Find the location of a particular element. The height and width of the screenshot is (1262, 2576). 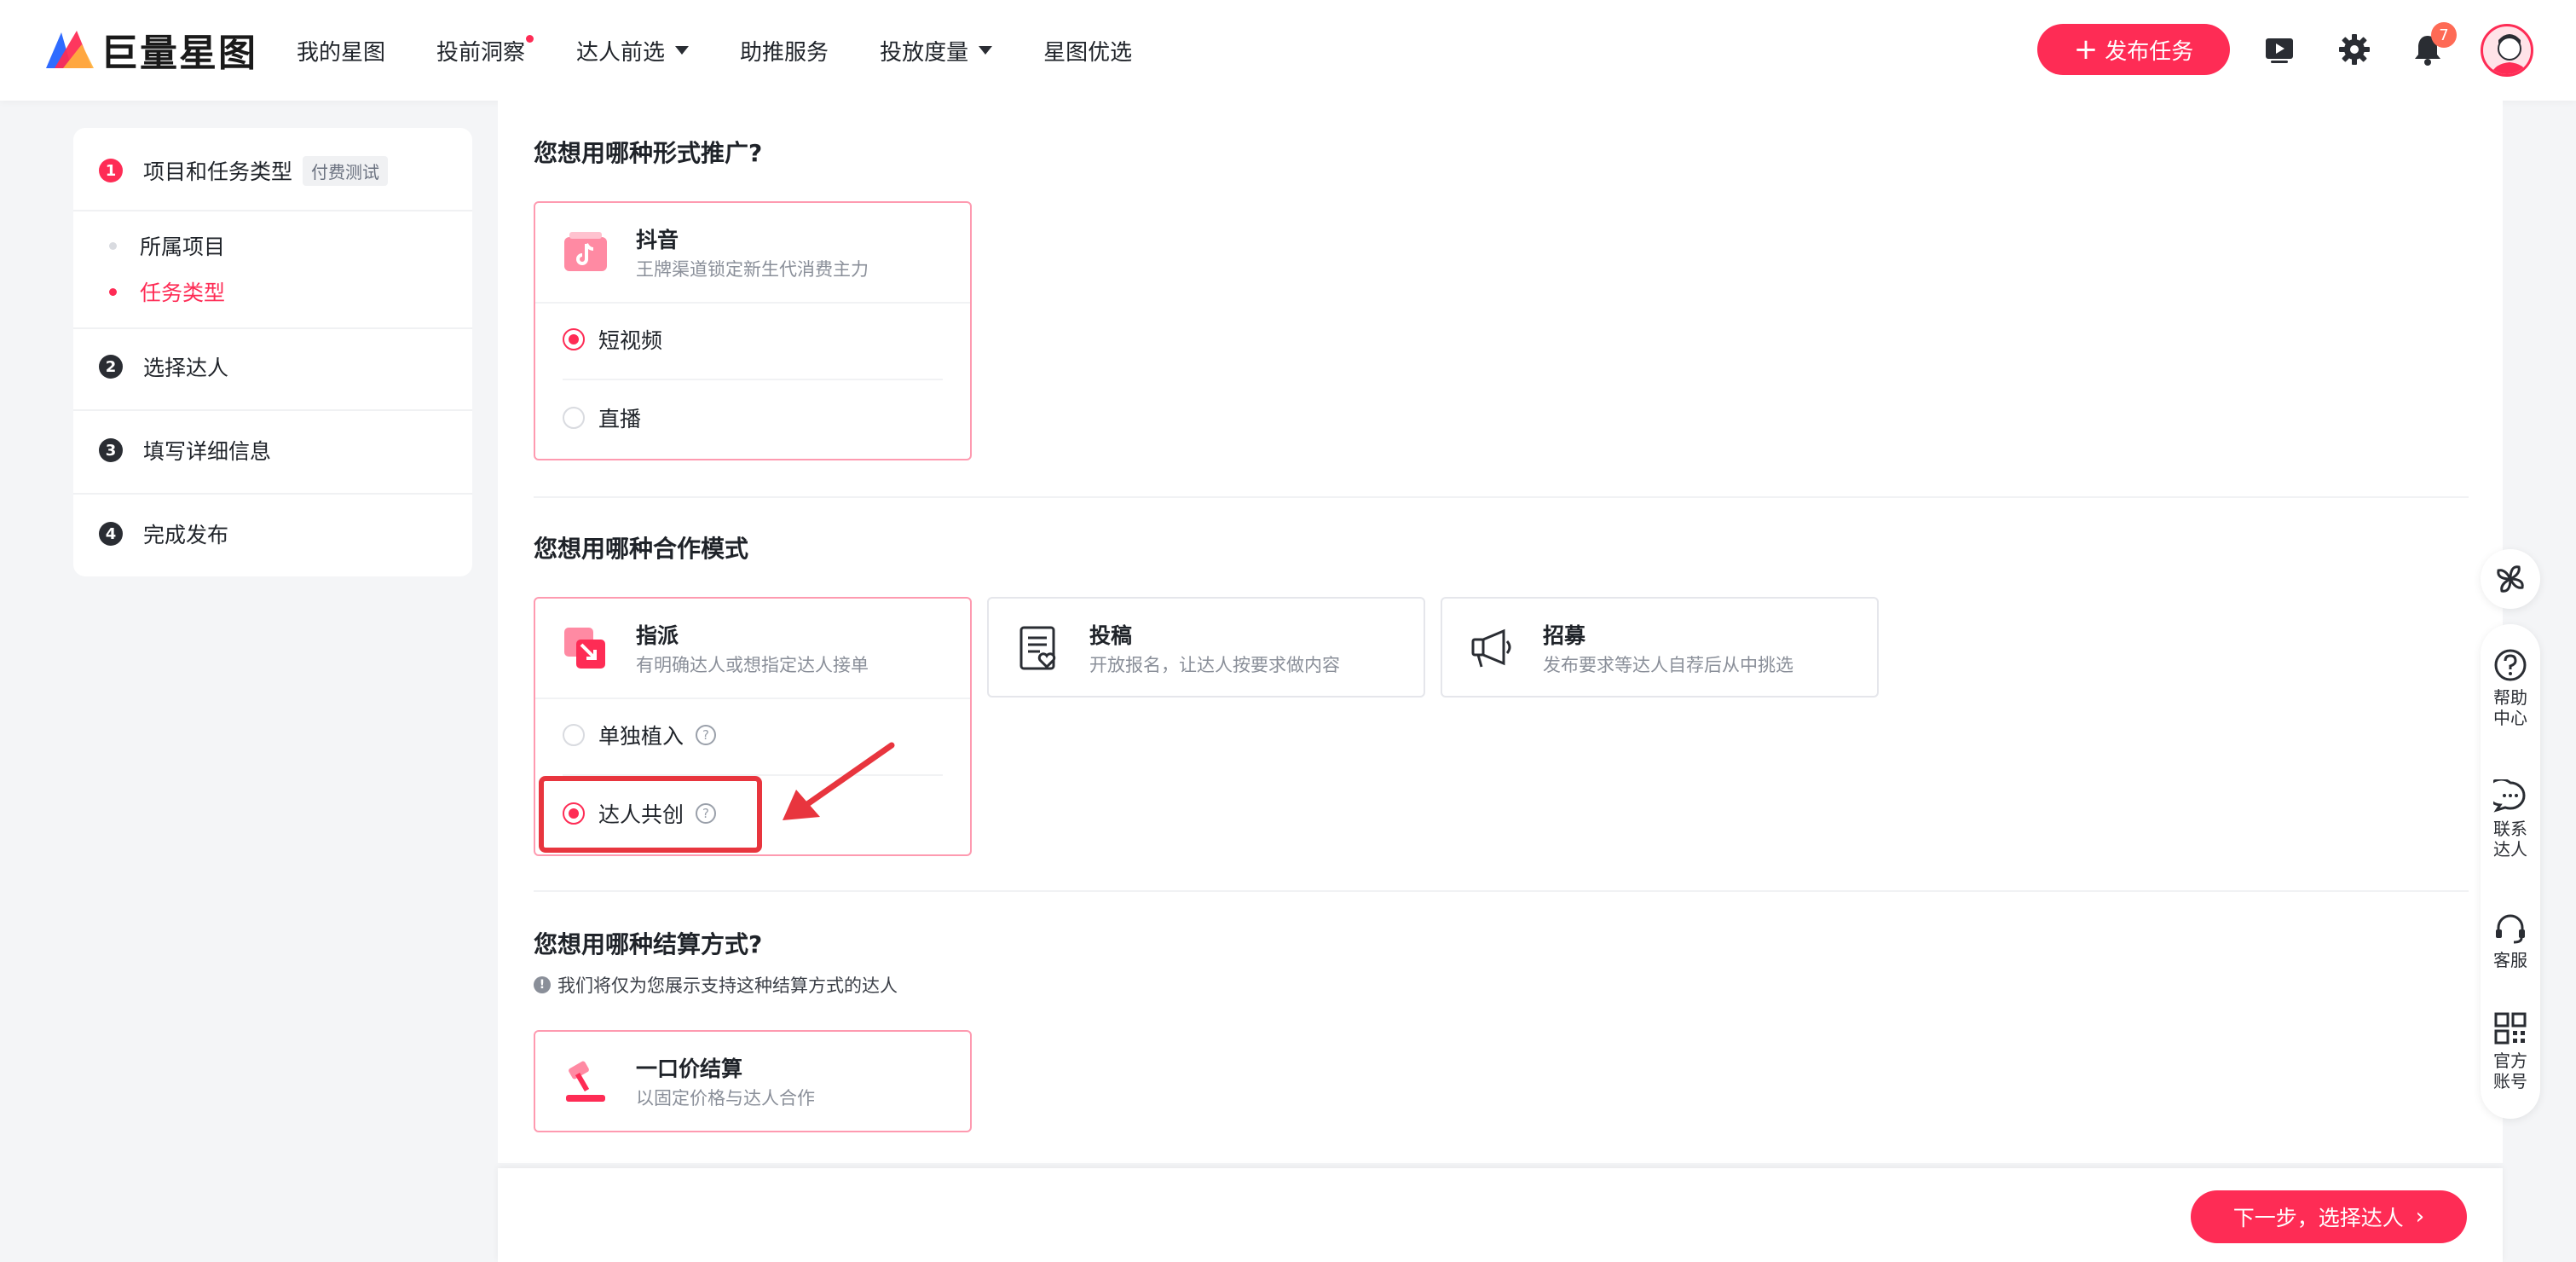

help-center-button: 帮助中心 is located at coordinates (2510, 688).